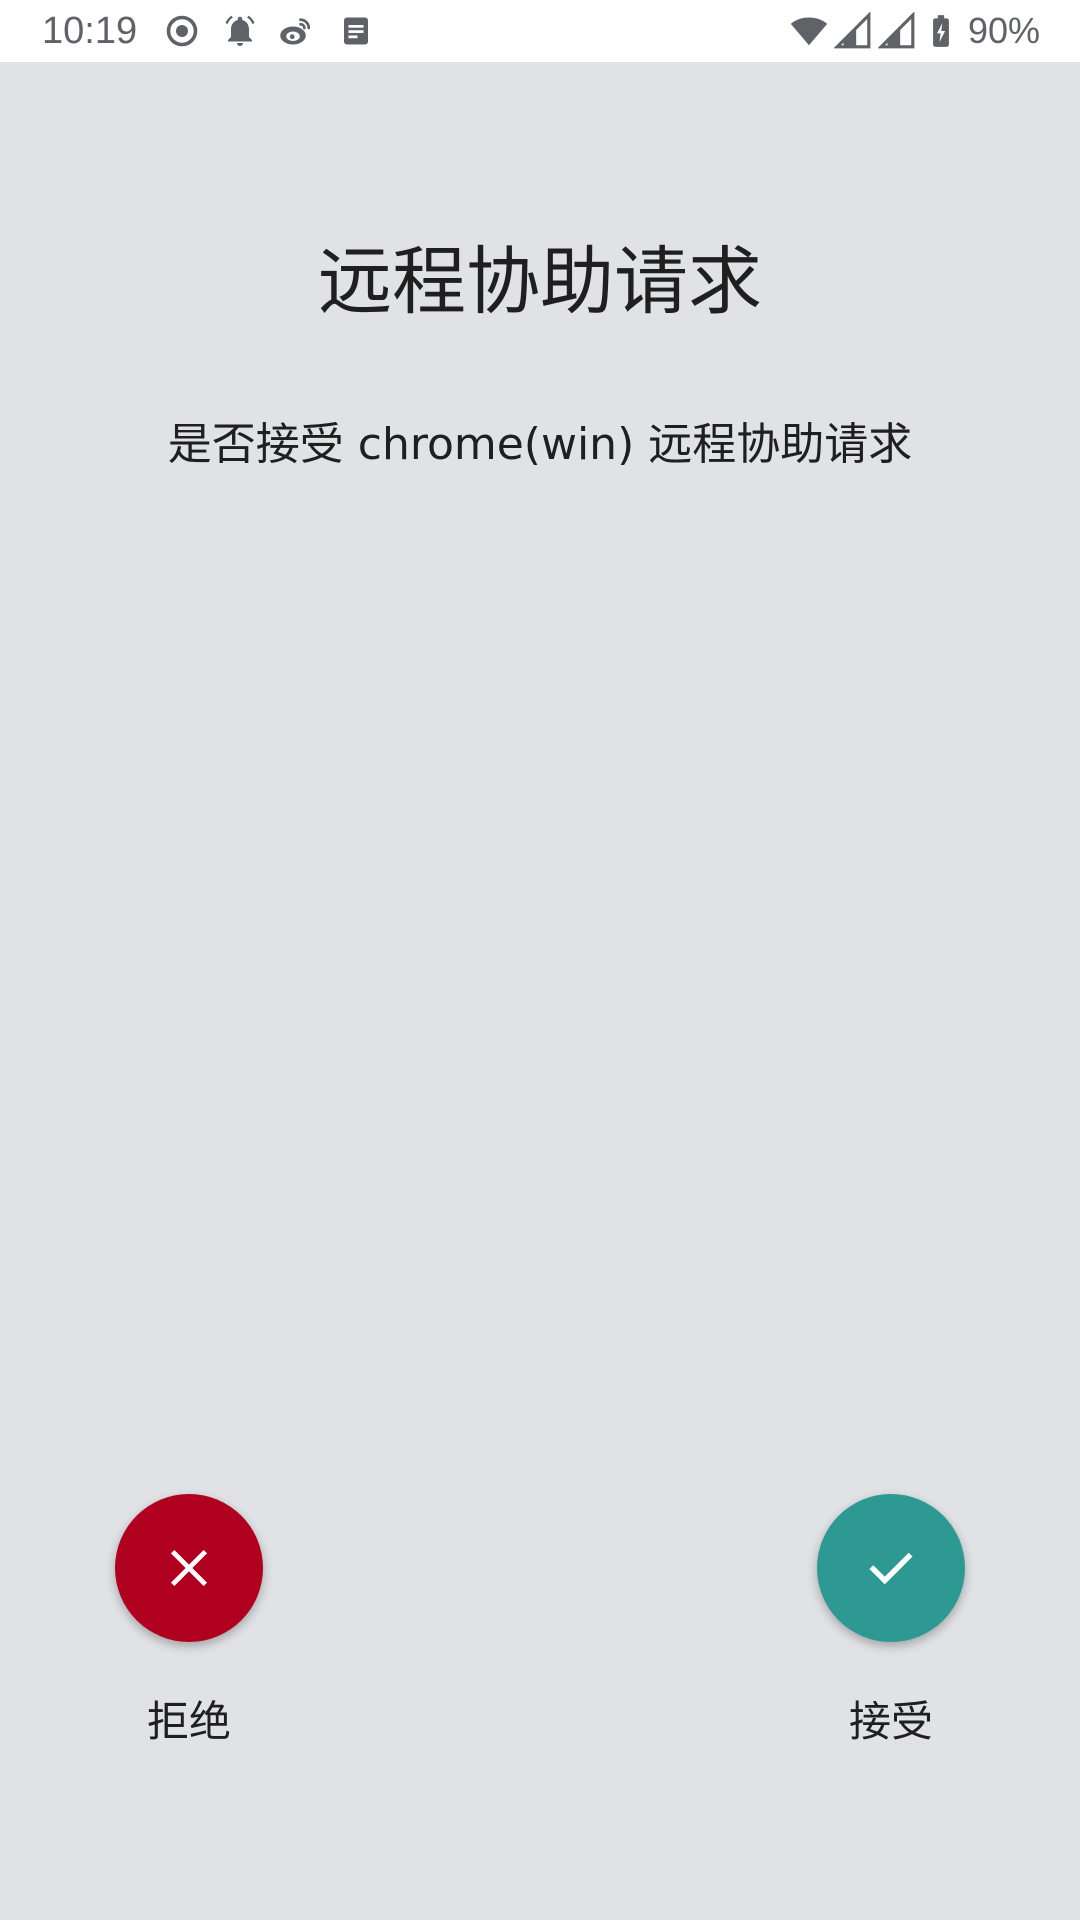 The width and height of the screenshot is (1080, 1920). I want to click on reject-button, so click(189, 1568).